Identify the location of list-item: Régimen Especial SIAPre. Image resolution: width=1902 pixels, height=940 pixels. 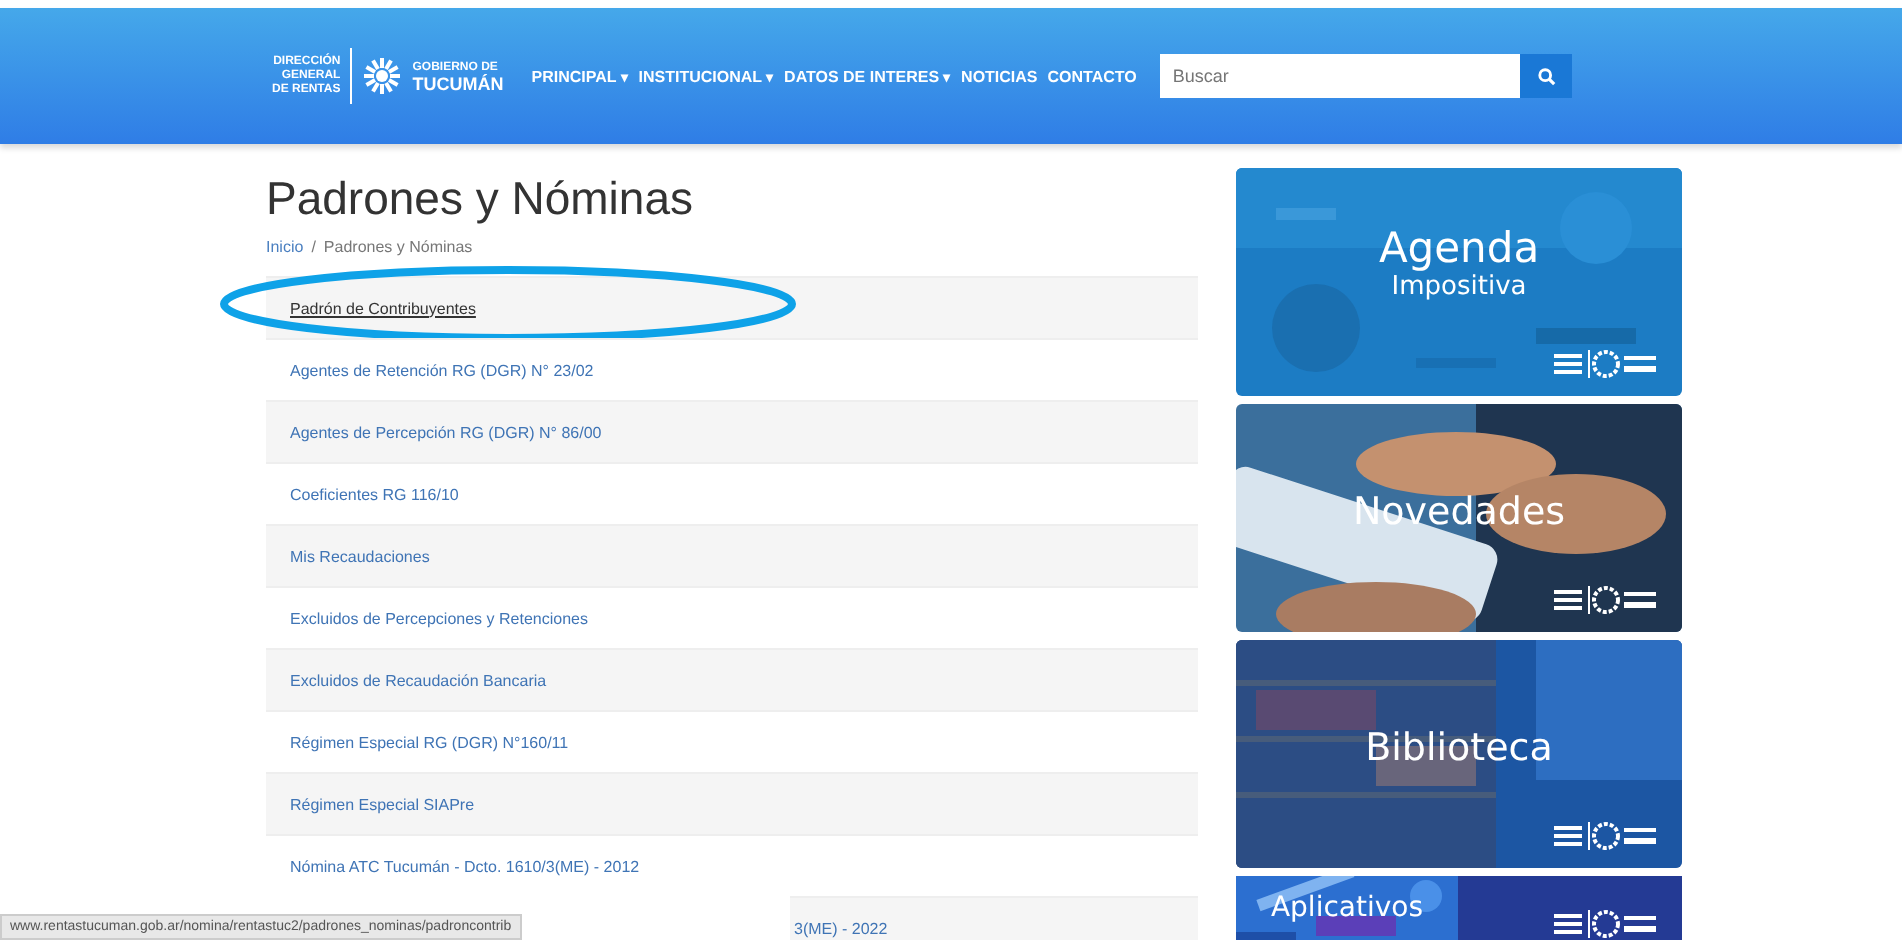
(732, 803).